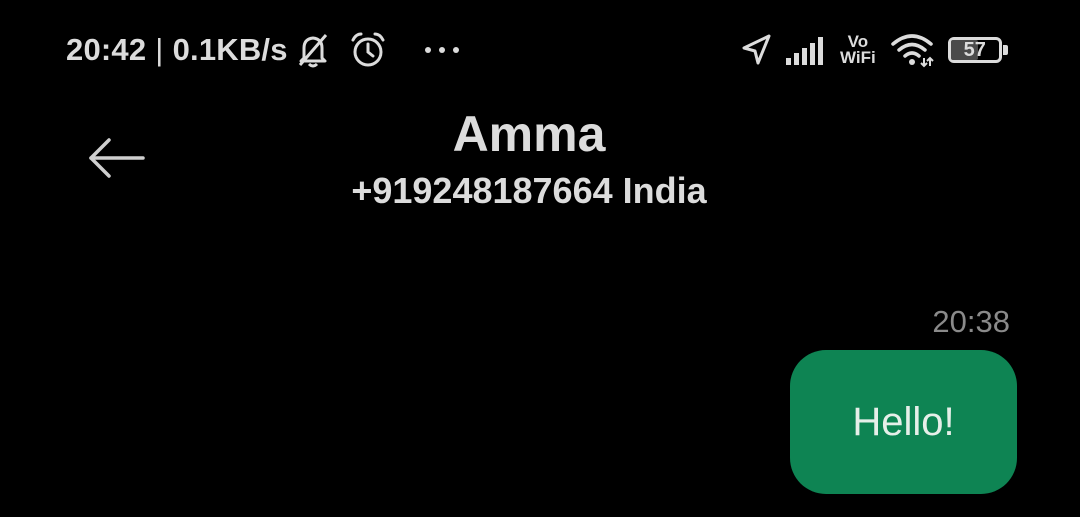 The height and width of the screenshot is (517, 1080). Describe the element at coordinates (858, 57) in the screenshot. I see `vowifi-bottom: WiFi` at that location.